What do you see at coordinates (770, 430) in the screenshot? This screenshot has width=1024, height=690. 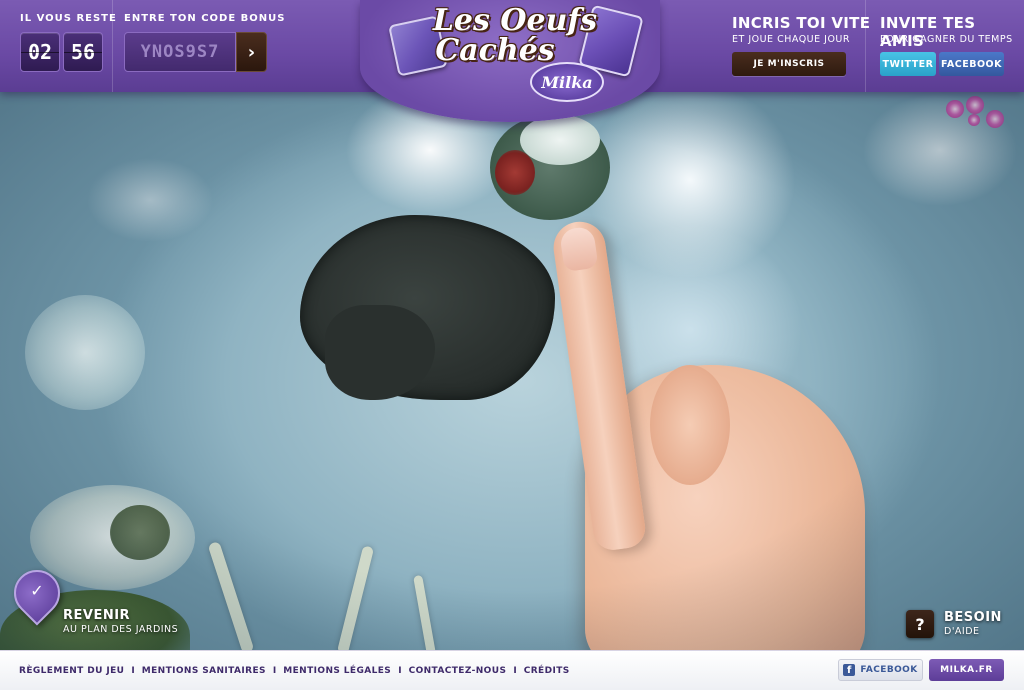 I see `pink-heather` at bounding box center [770, 430].